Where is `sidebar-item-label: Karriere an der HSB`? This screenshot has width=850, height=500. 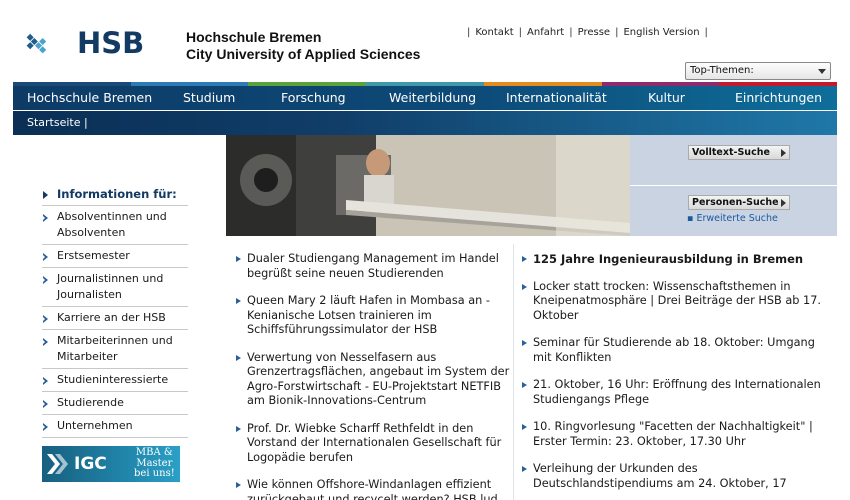 sidebar-item-label: Karriere an der HSB is located at coordinates (111, 317).